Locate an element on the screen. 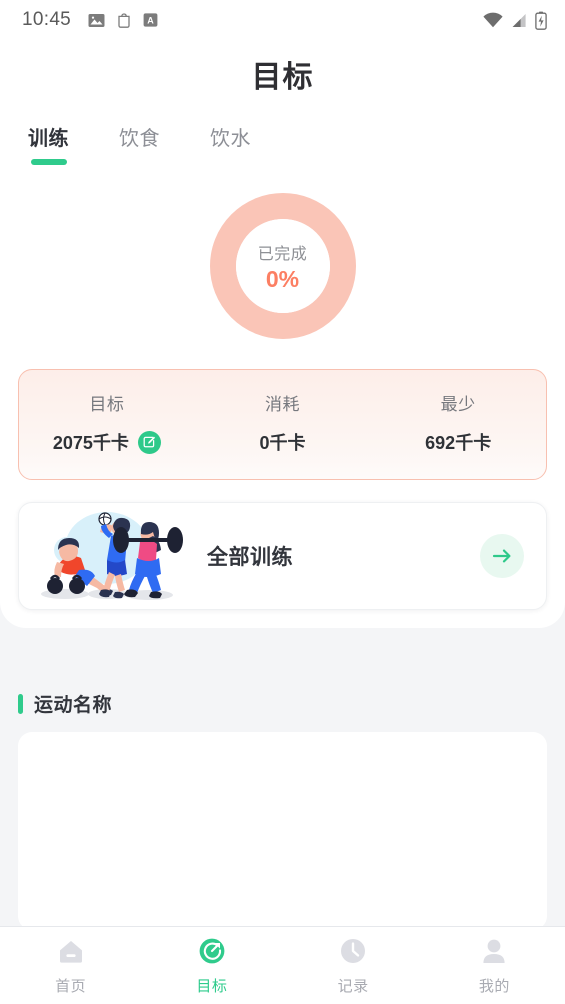  tab-bar: 训练 饮食 饮水 is located at coordinates (282, 130).